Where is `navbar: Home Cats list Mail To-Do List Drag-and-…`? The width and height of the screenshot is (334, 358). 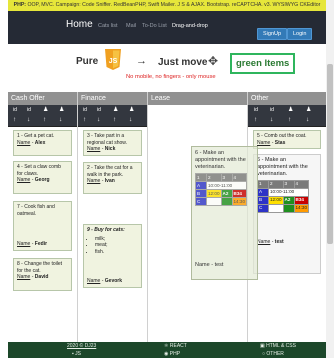 navbar: Home Cats list Mail To-Do List Drag-and-… is located at coordinates (167, 27).